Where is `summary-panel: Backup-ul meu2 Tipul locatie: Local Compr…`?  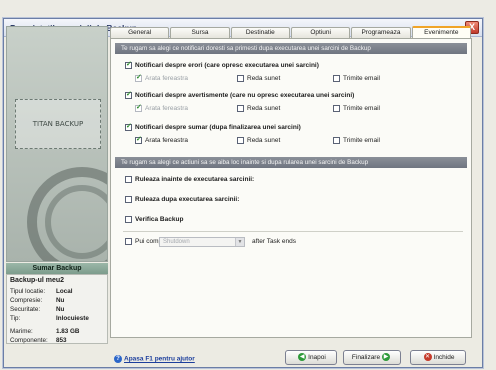 summary-panel: Backup-ul meu2 Tipul locatie: Local Compr… is located at coordinates (57, 309).